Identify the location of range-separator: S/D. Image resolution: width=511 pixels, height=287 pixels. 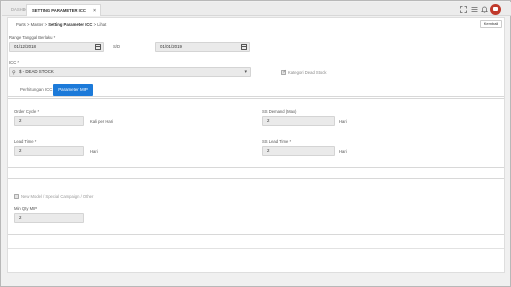
(116, 46).